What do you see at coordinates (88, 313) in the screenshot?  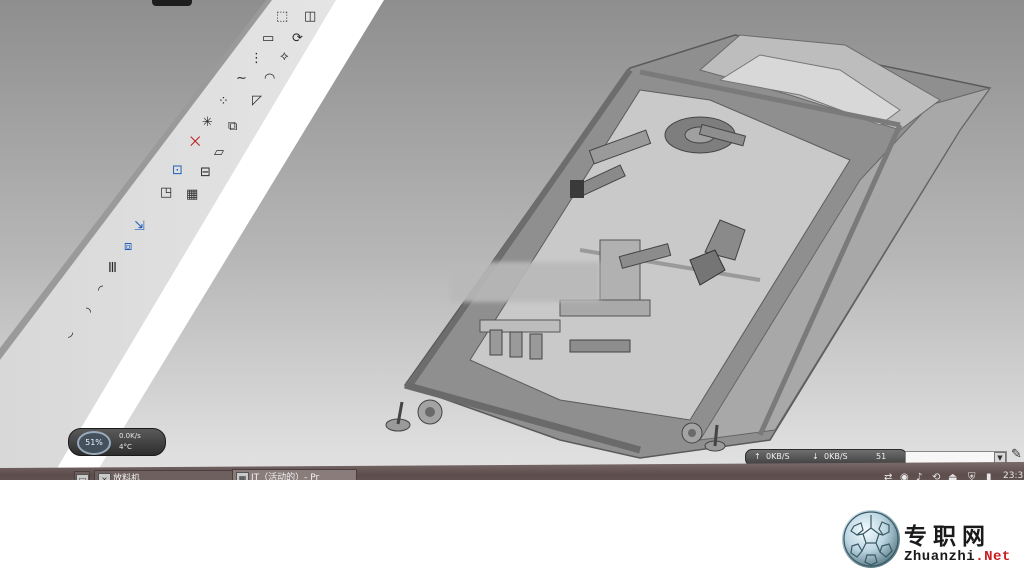 I see `sweep-tool-icon: ◝` at bounding box center [88, 313].